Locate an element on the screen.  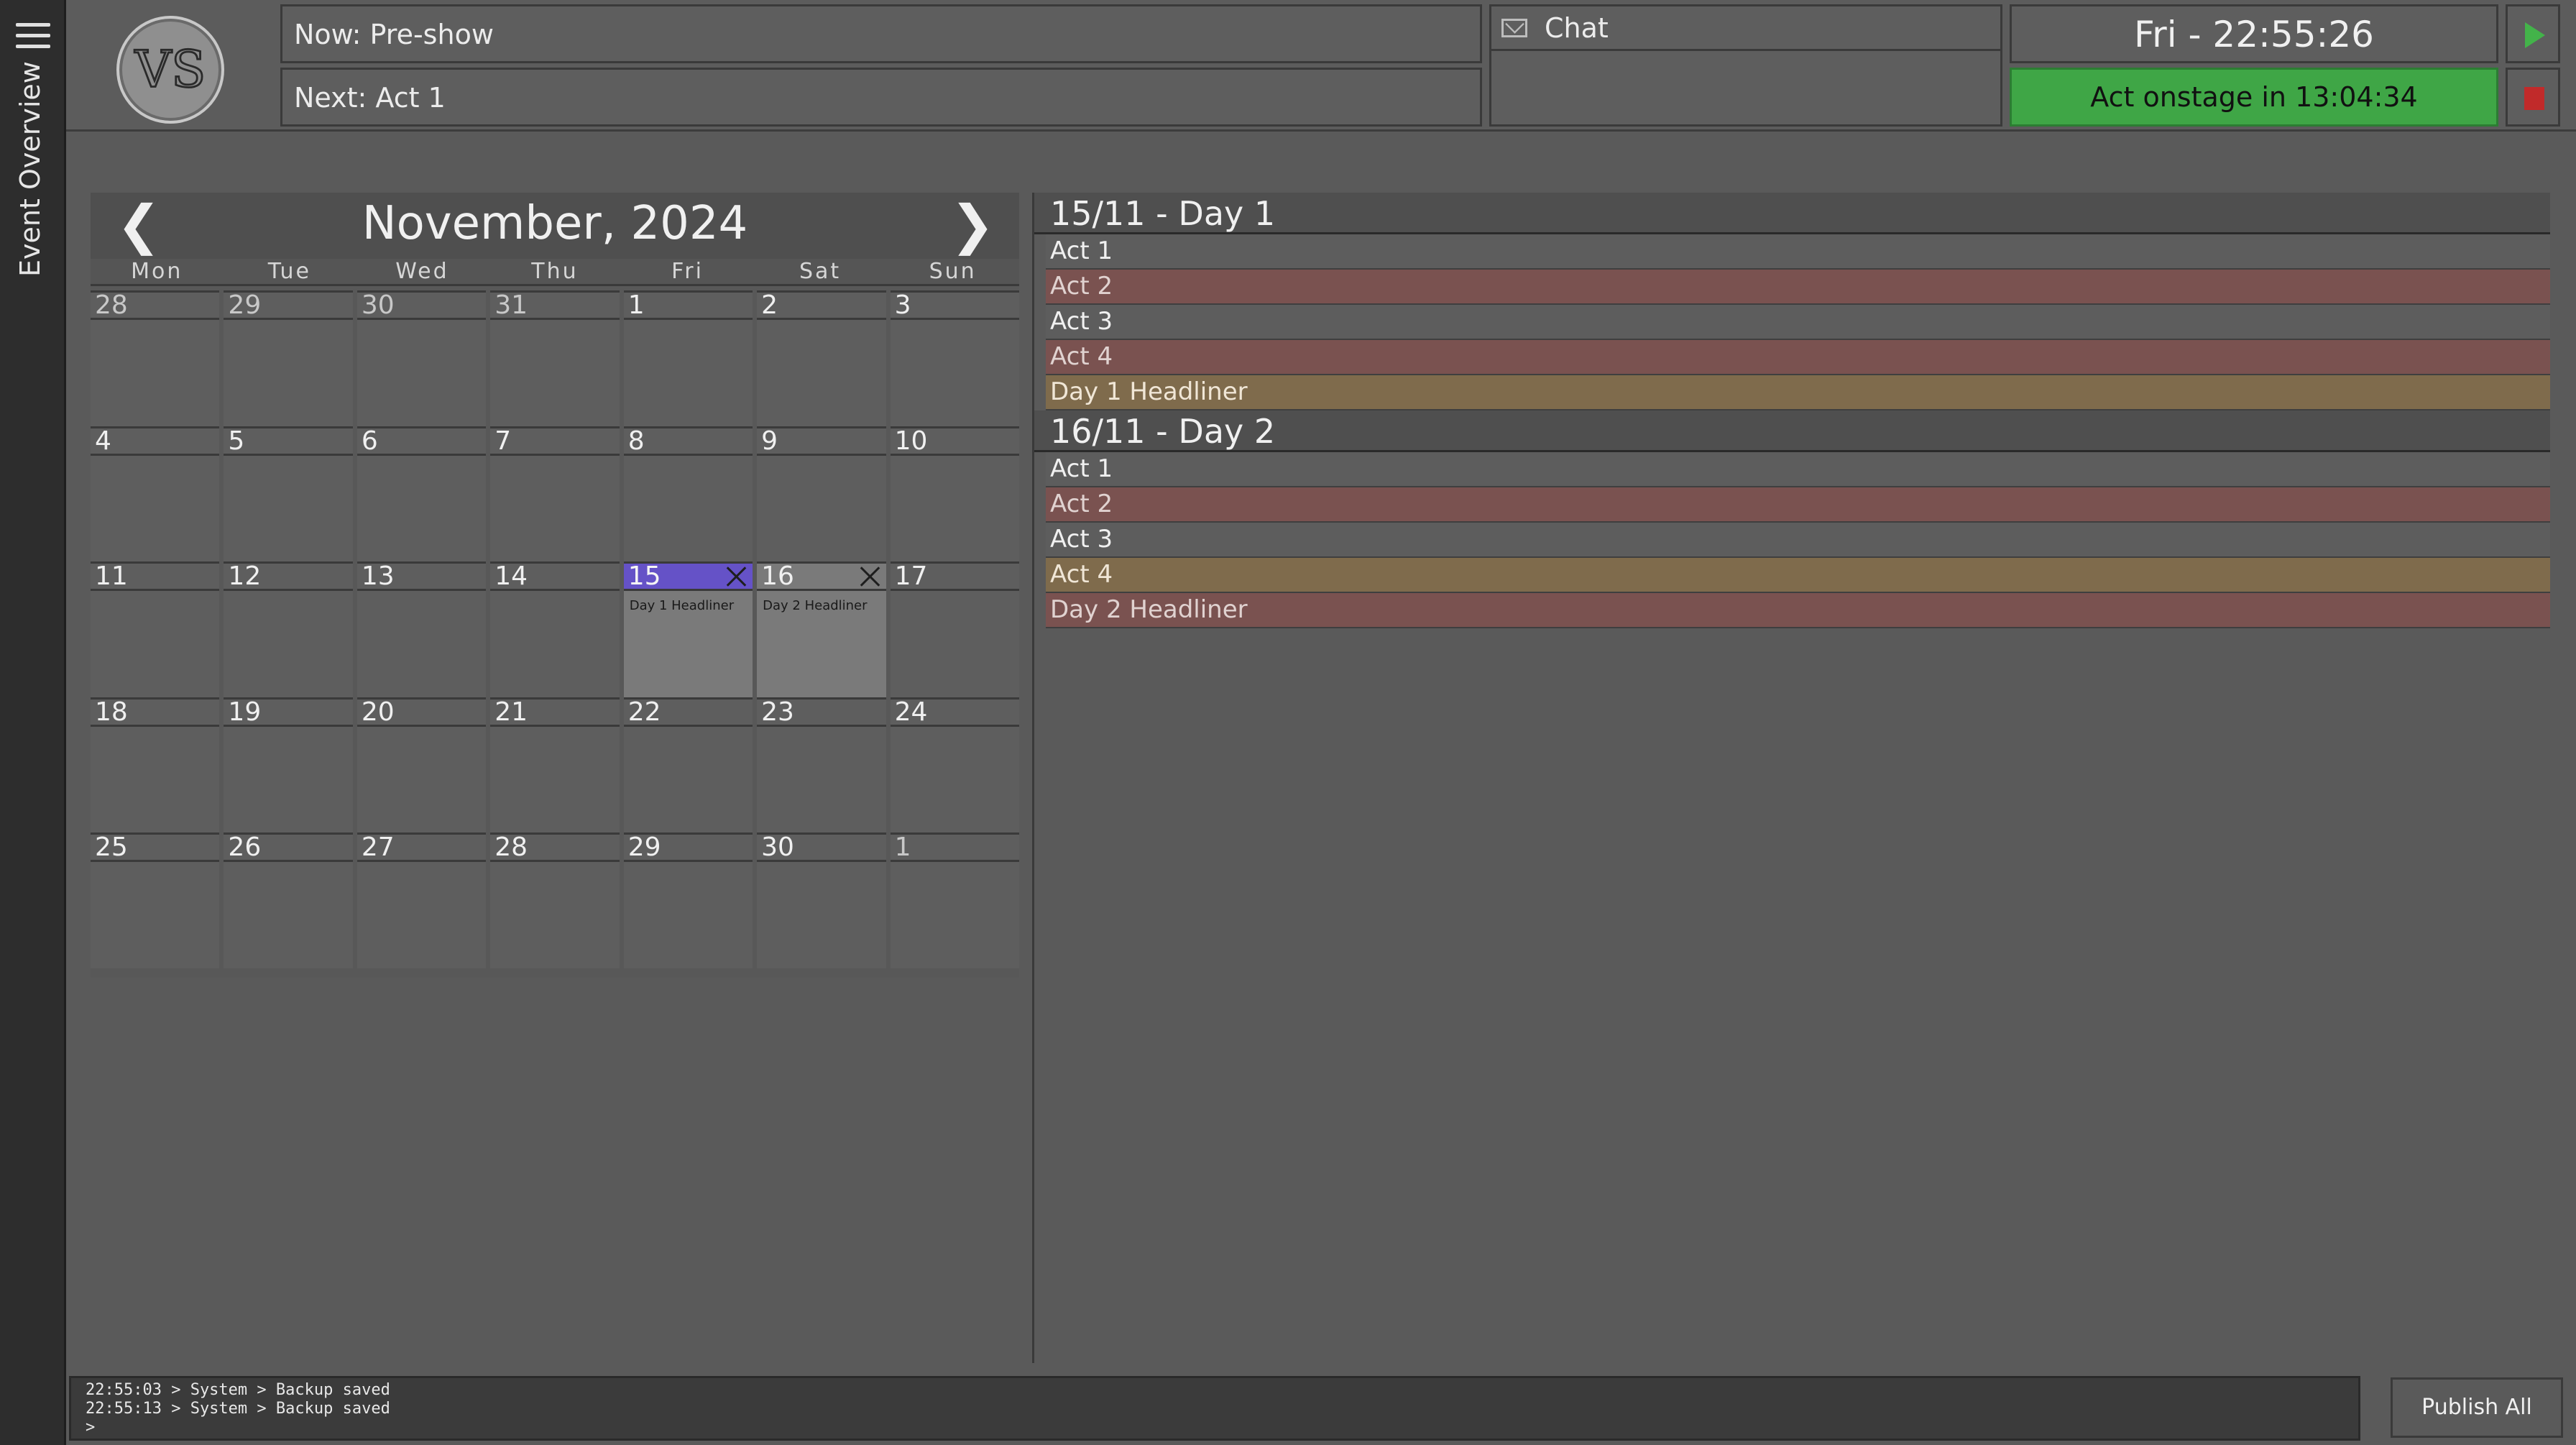
calendar-day: 22 is located at coordinates (688, 765).